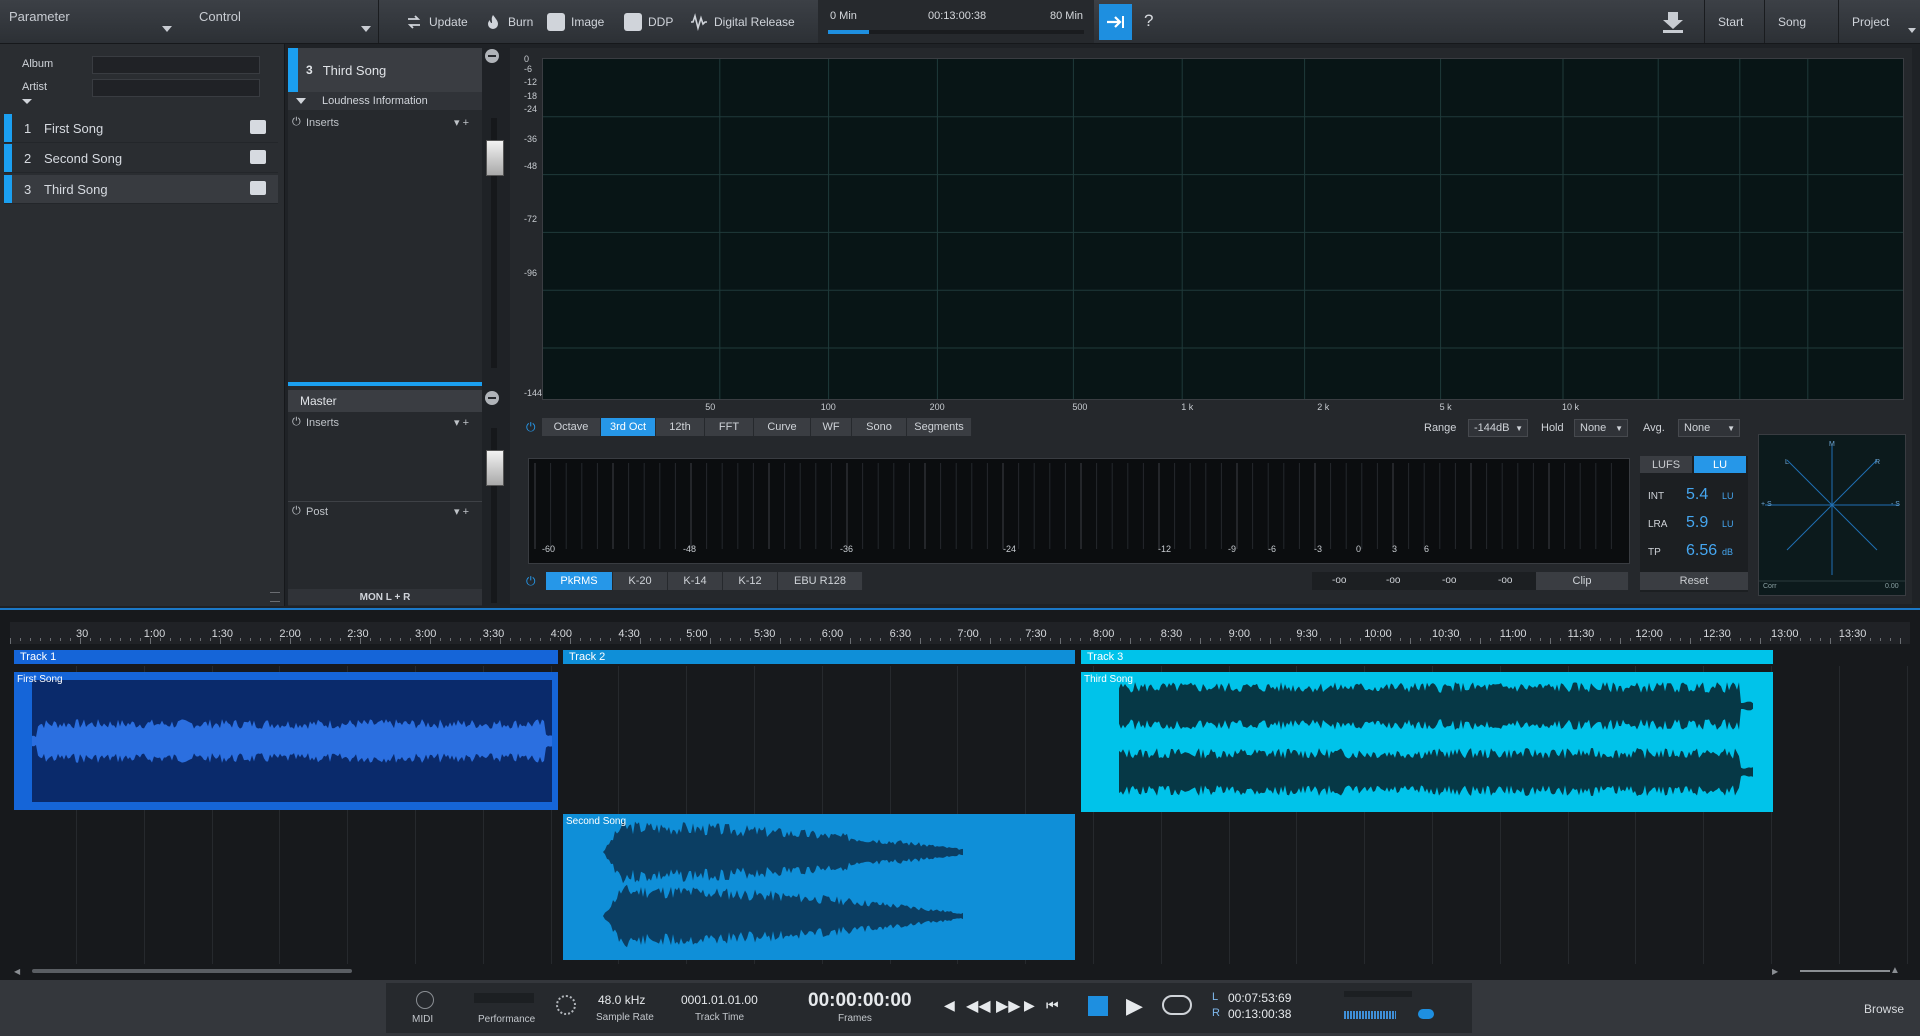  Describe the element at coordinates (1582, 581) in the screenshot. I see `clip-button: Clip` at that location.